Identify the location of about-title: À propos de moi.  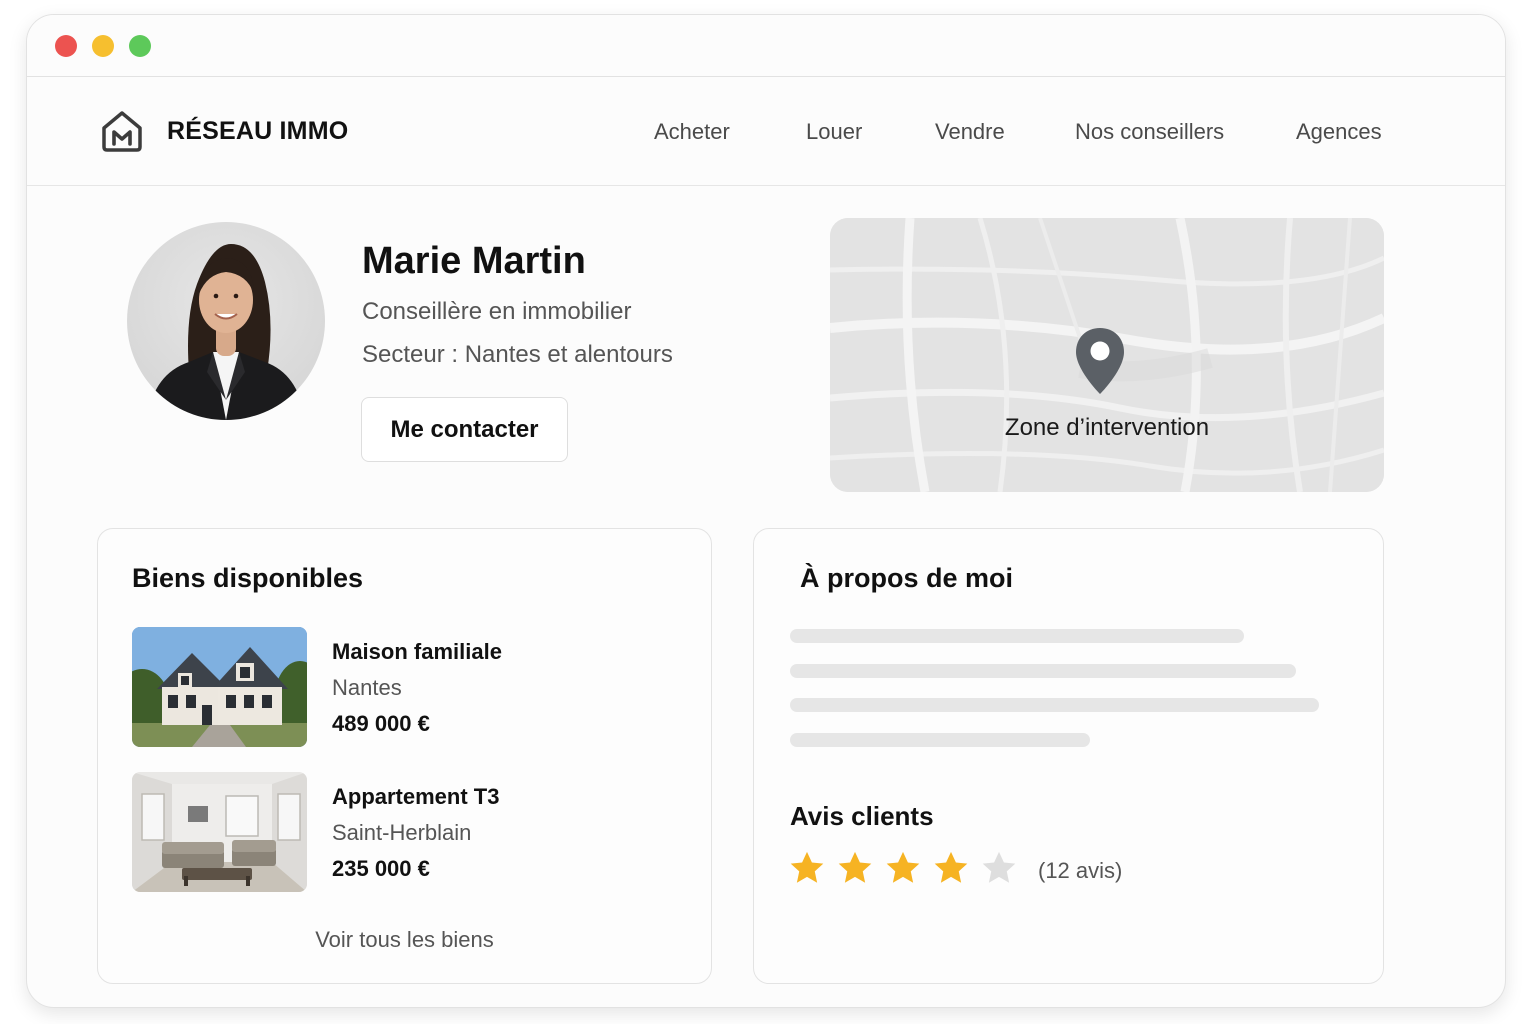
(907, 578).